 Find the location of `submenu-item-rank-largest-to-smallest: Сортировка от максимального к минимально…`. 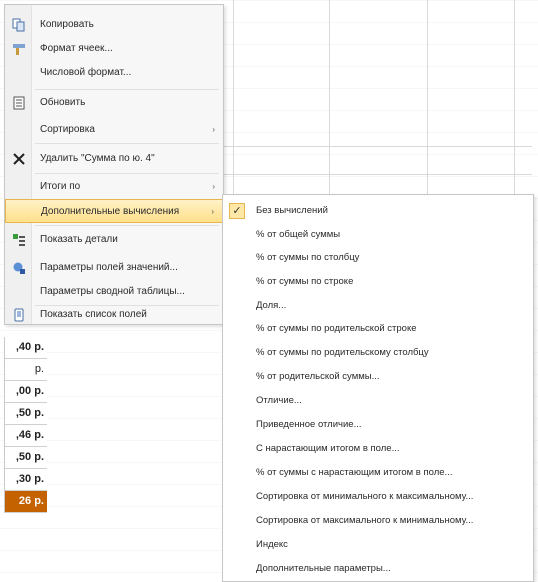

submenu-item-rank-largest-to-smallest: Сортировка от максимального к минимально… is located at coordinates (378, 521).